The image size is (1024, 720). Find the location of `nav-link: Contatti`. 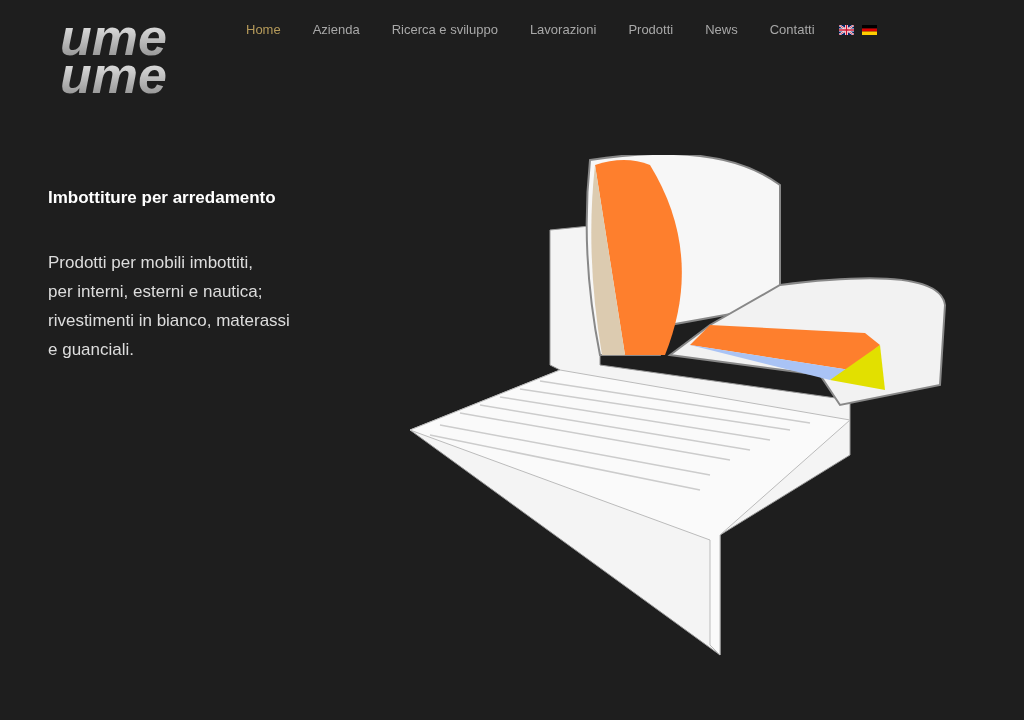

nav-link: Contatti is located at coordinates (792, 30).